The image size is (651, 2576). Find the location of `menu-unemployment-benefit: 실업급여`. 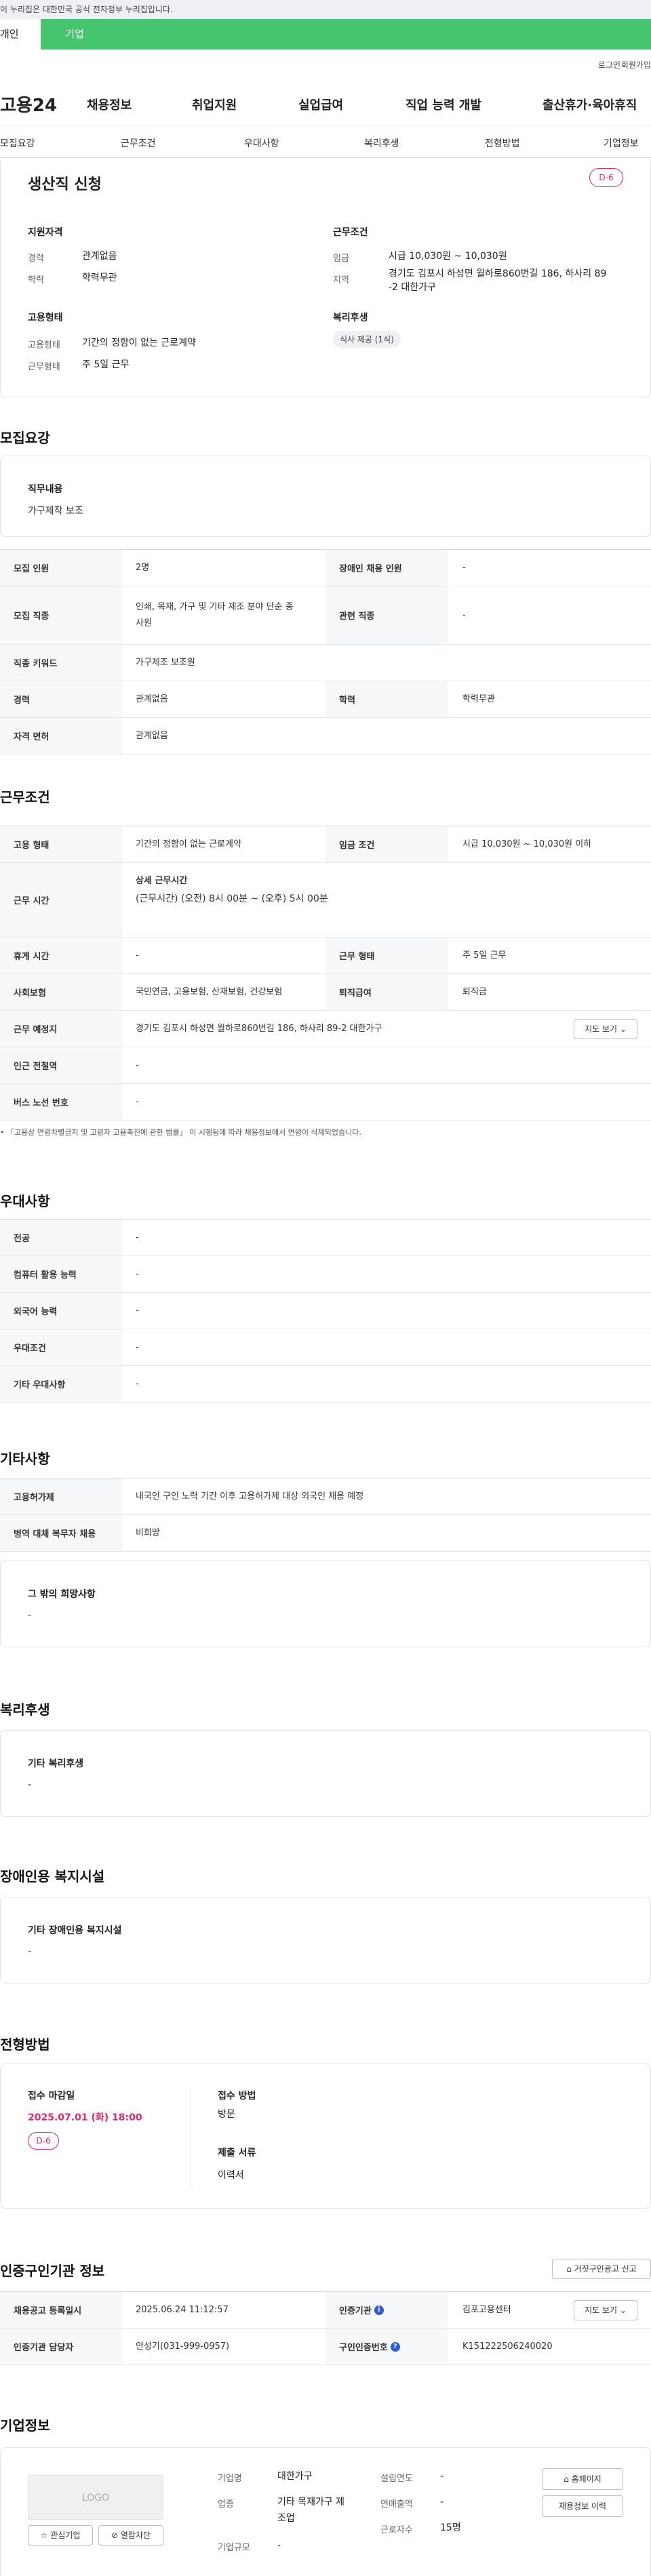

menu-unemployment-benefit: 실업급여 is located at coordinates (320, 104).